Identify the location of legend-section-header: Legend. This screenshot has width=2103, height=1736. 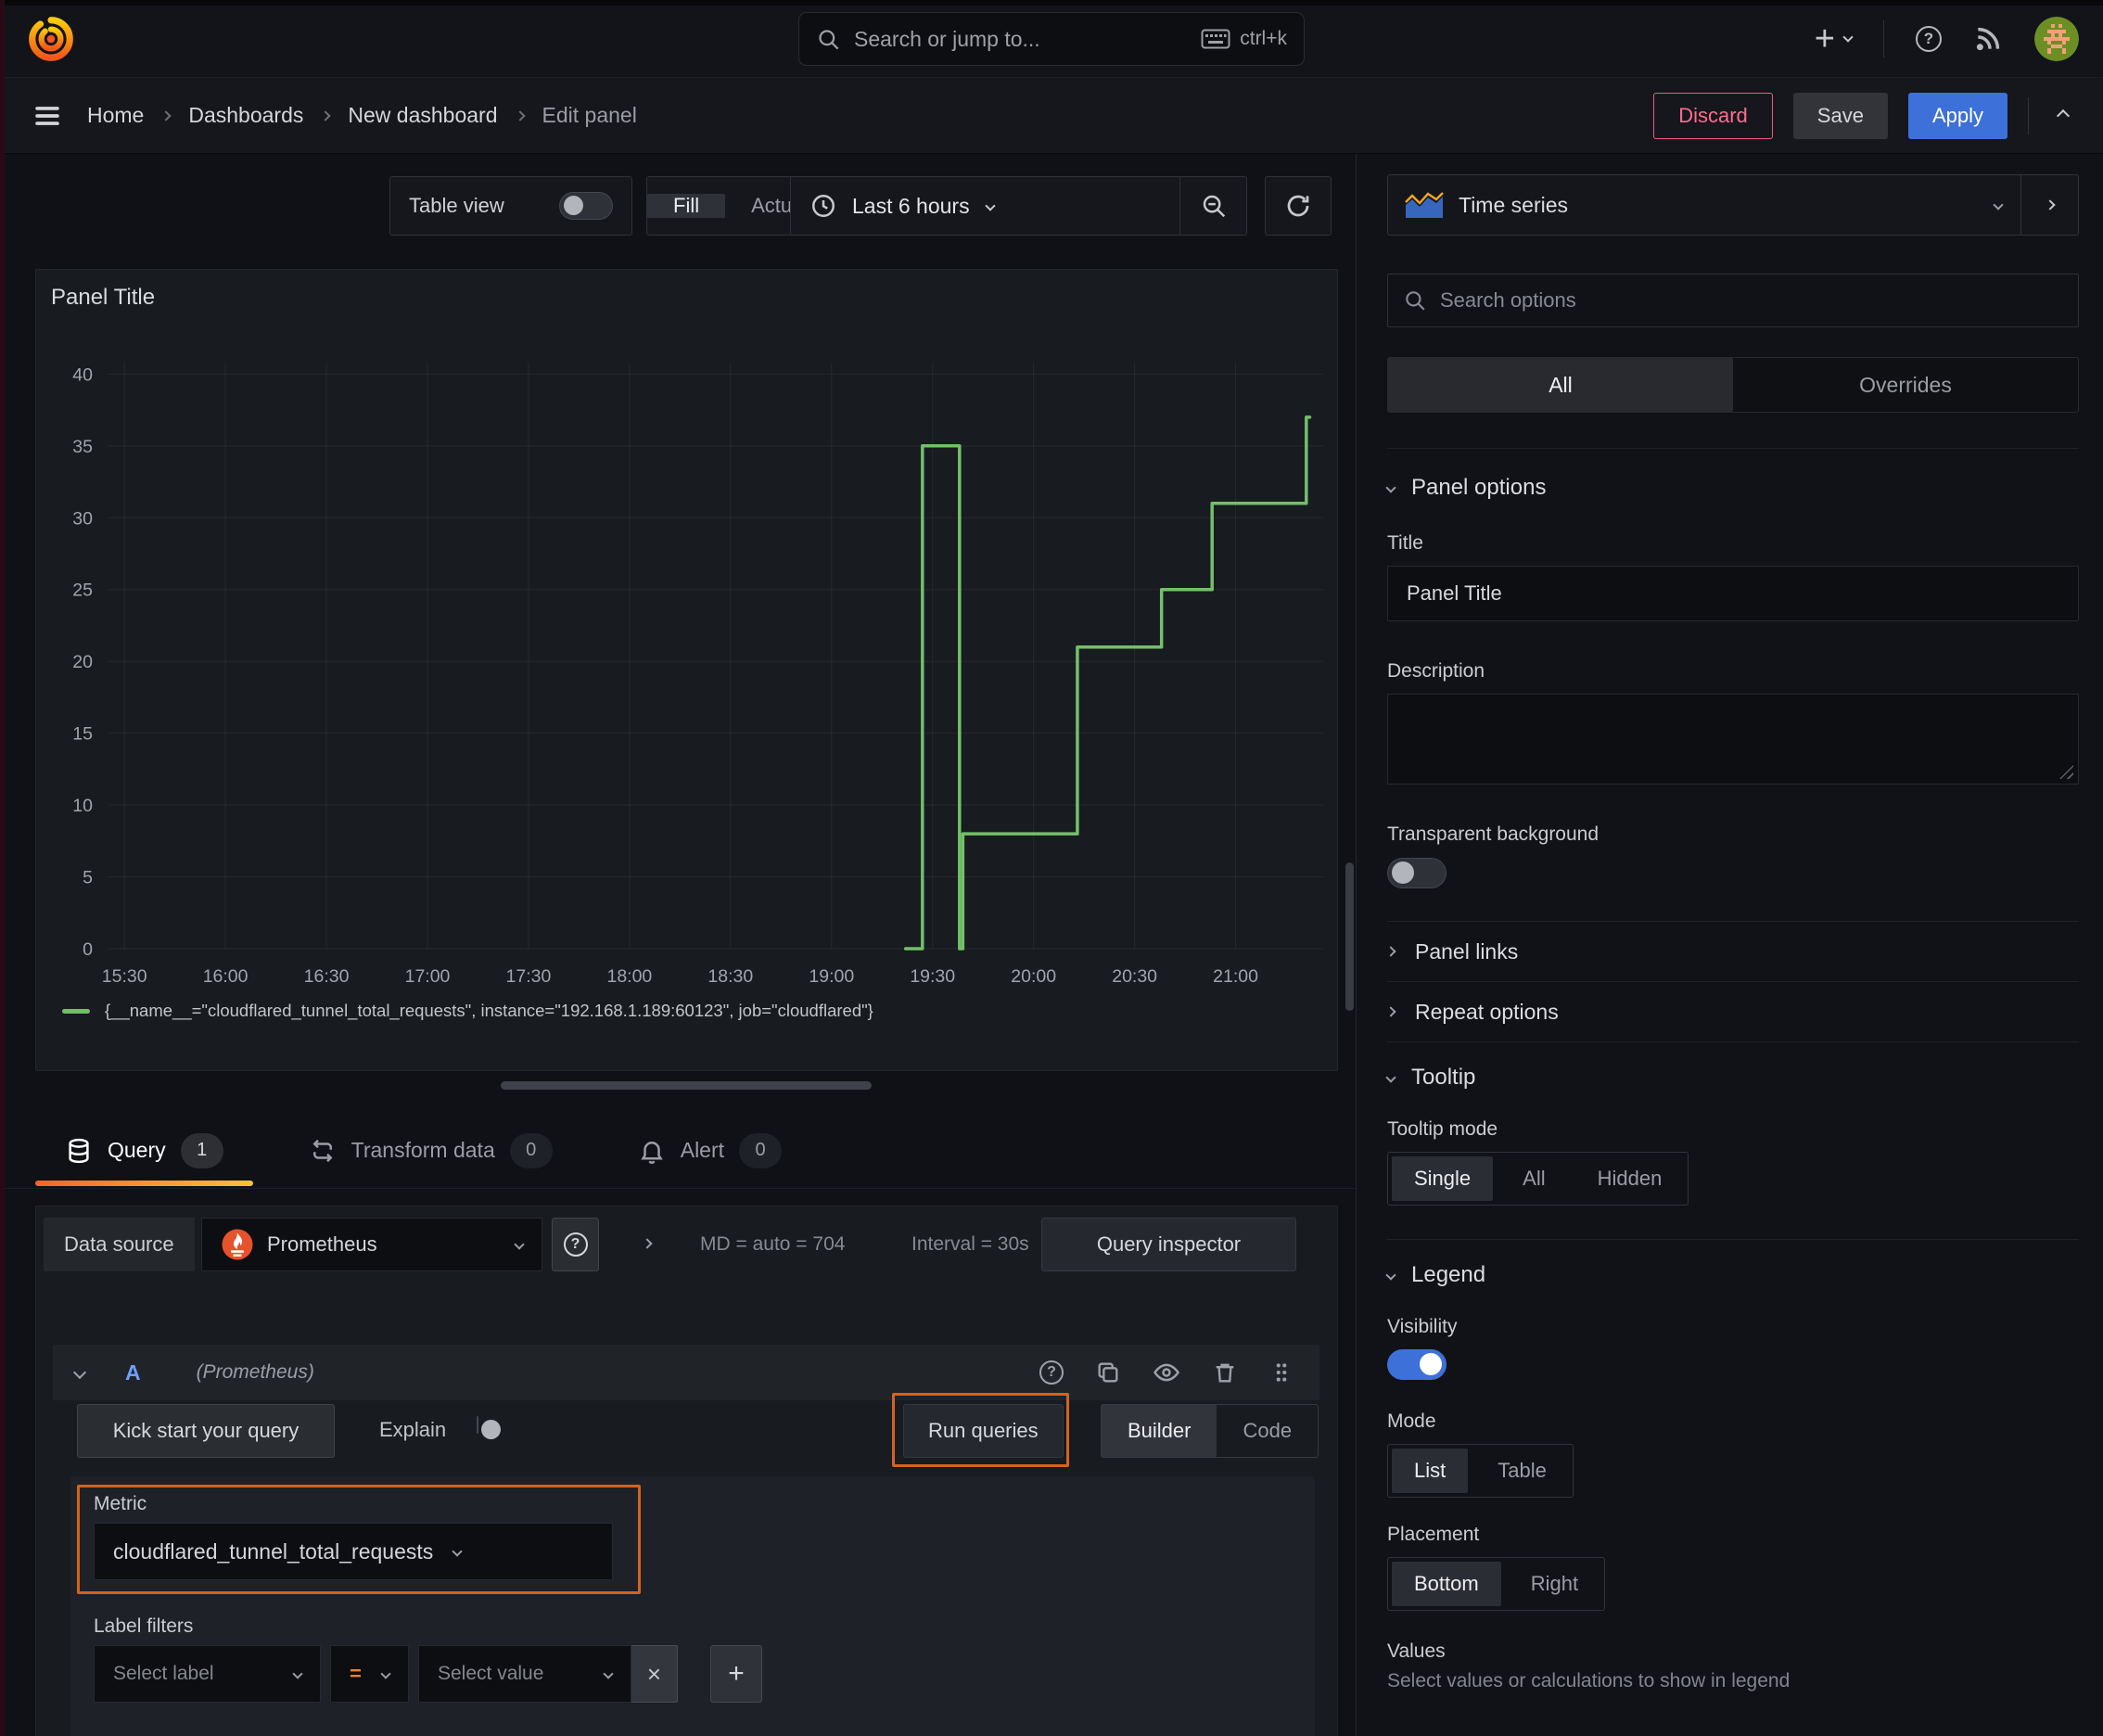
(1732, 1275).